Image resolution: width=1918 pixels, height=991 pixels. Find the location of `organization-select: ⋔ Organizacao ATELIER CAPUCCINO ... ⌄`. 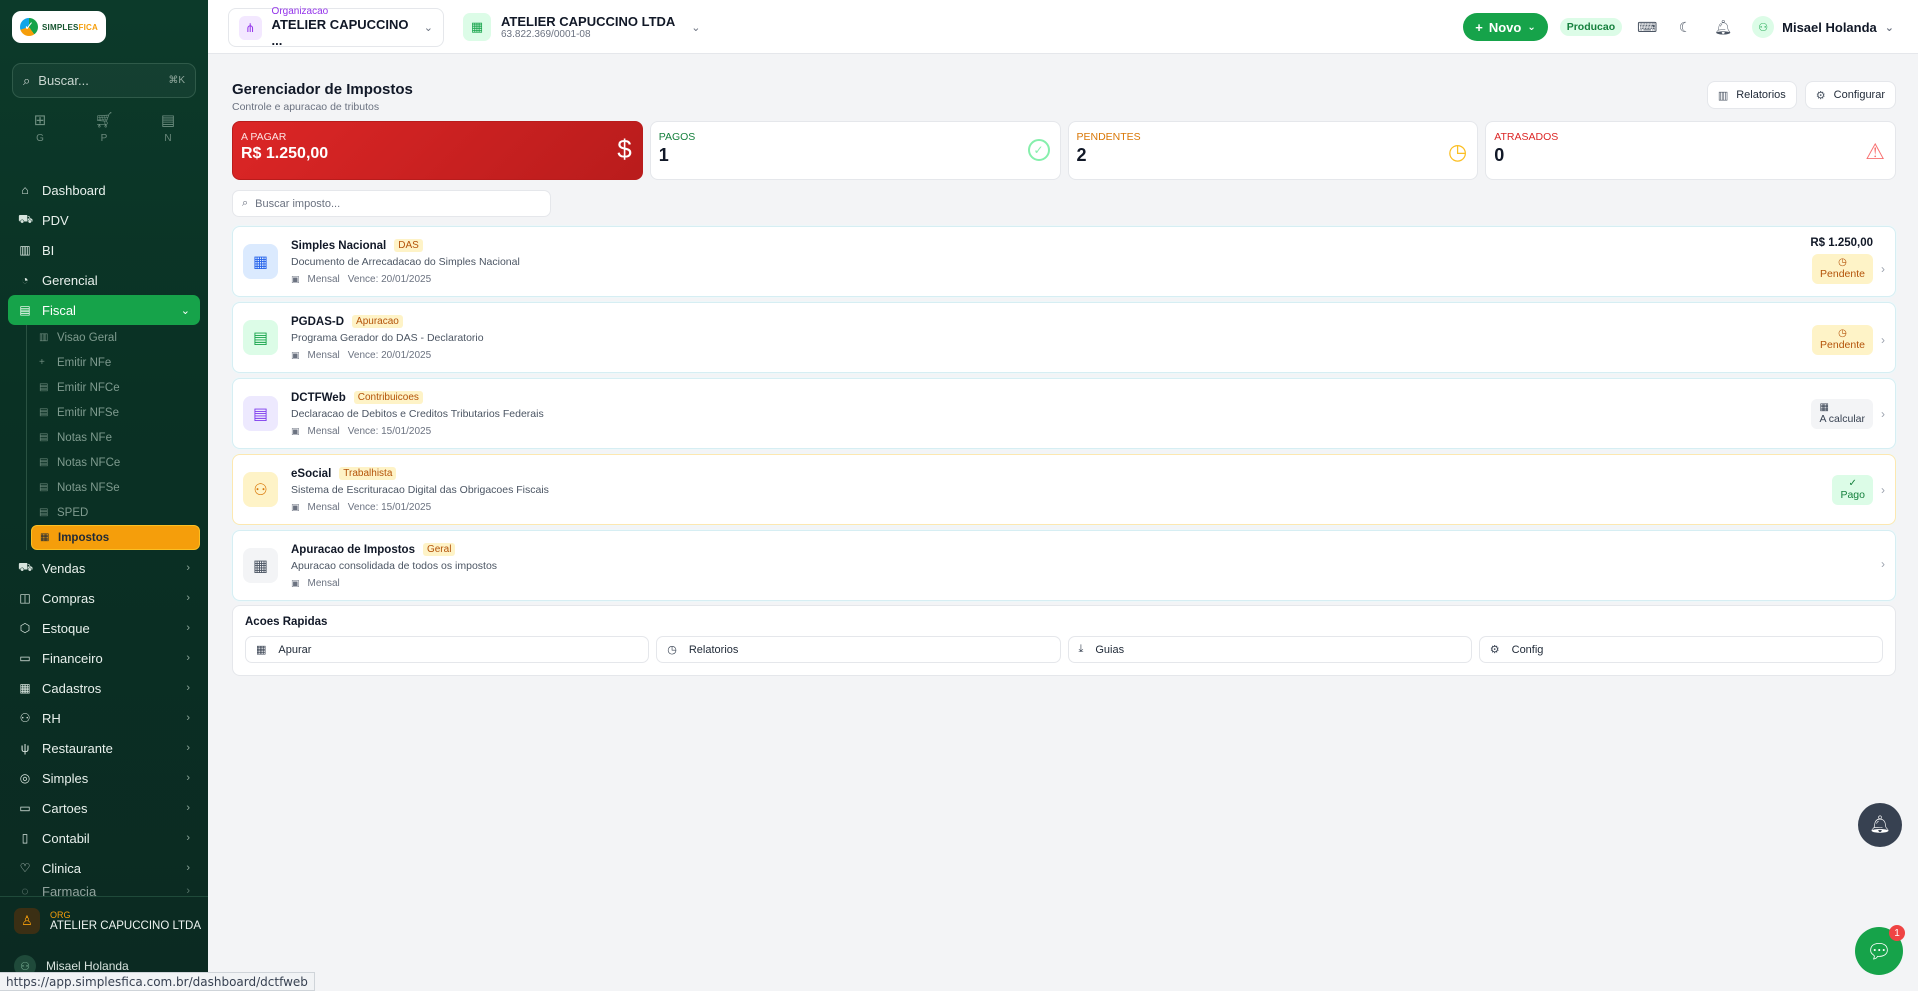

organization-select: ⋔ Organizacao ATELIER CAPUCCINO ... ⌄ is located at coordinates (336, 27).